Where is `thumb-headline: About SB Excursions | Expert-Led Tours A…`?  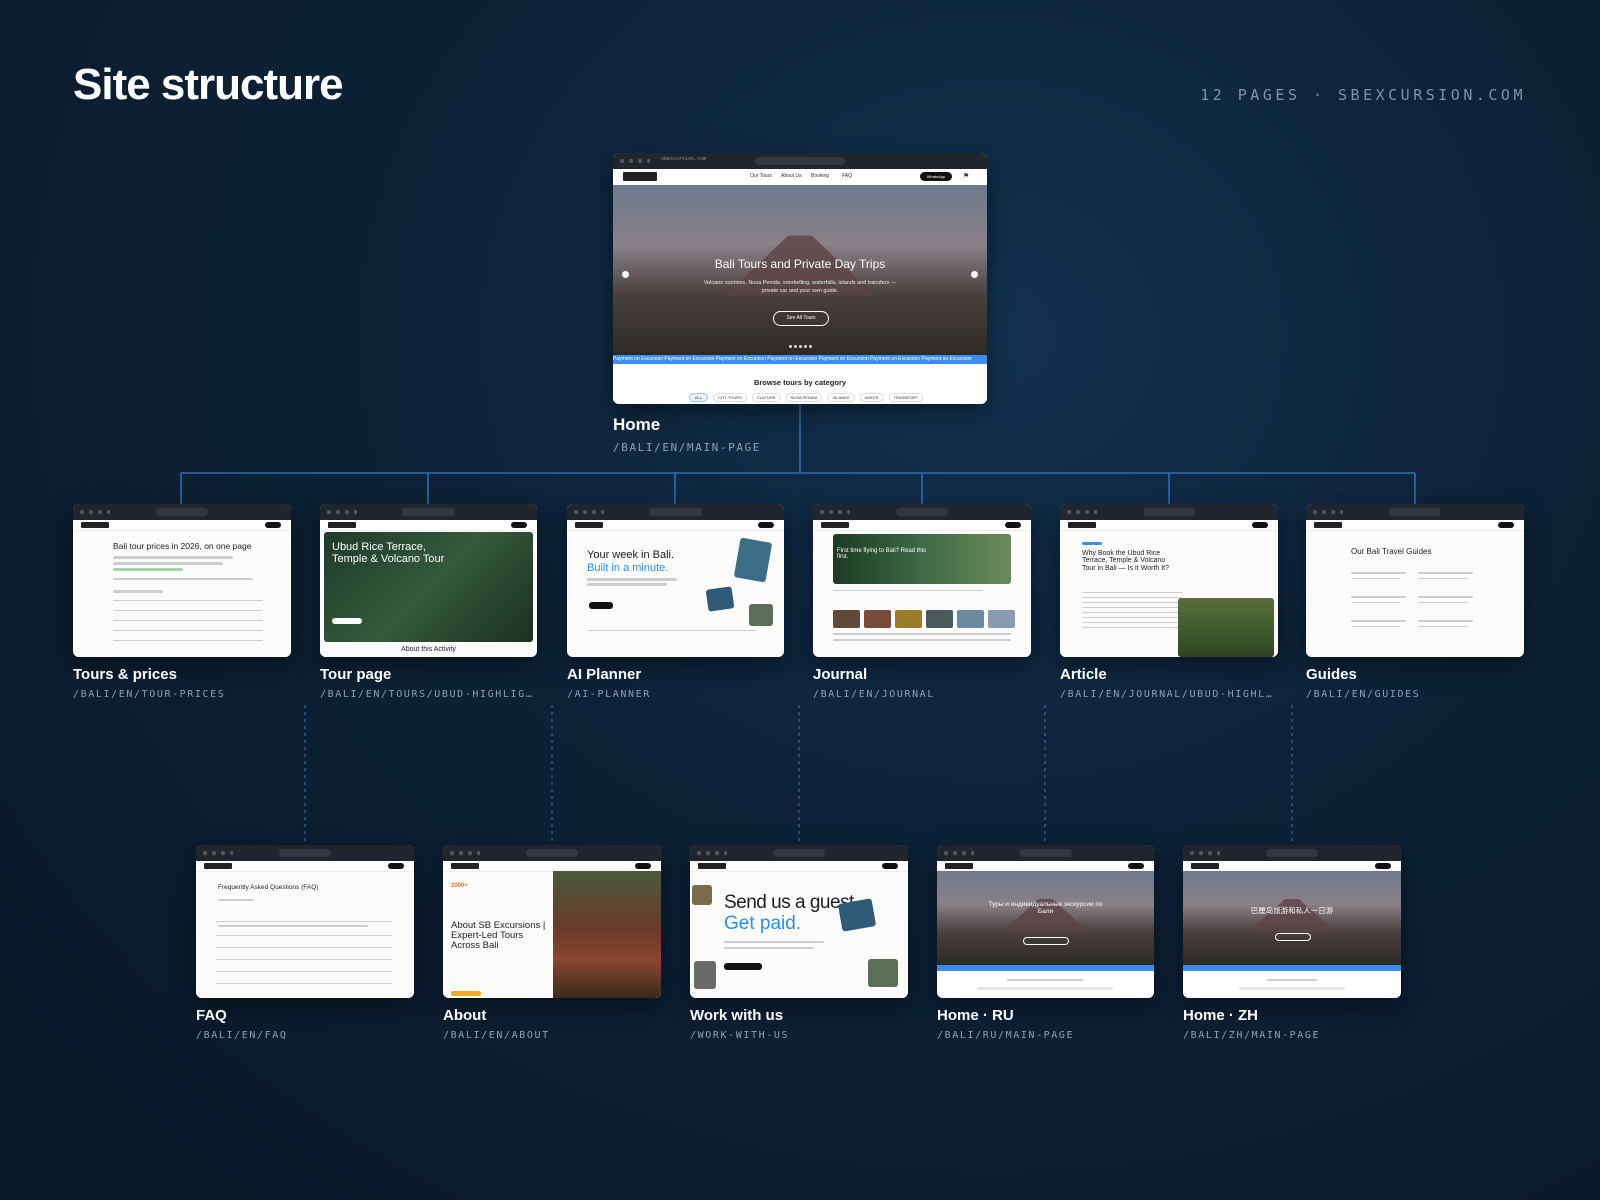
thumb-headline: About SB Excursions | Expert-Led Tours A… is located at coordinates (498, 935).